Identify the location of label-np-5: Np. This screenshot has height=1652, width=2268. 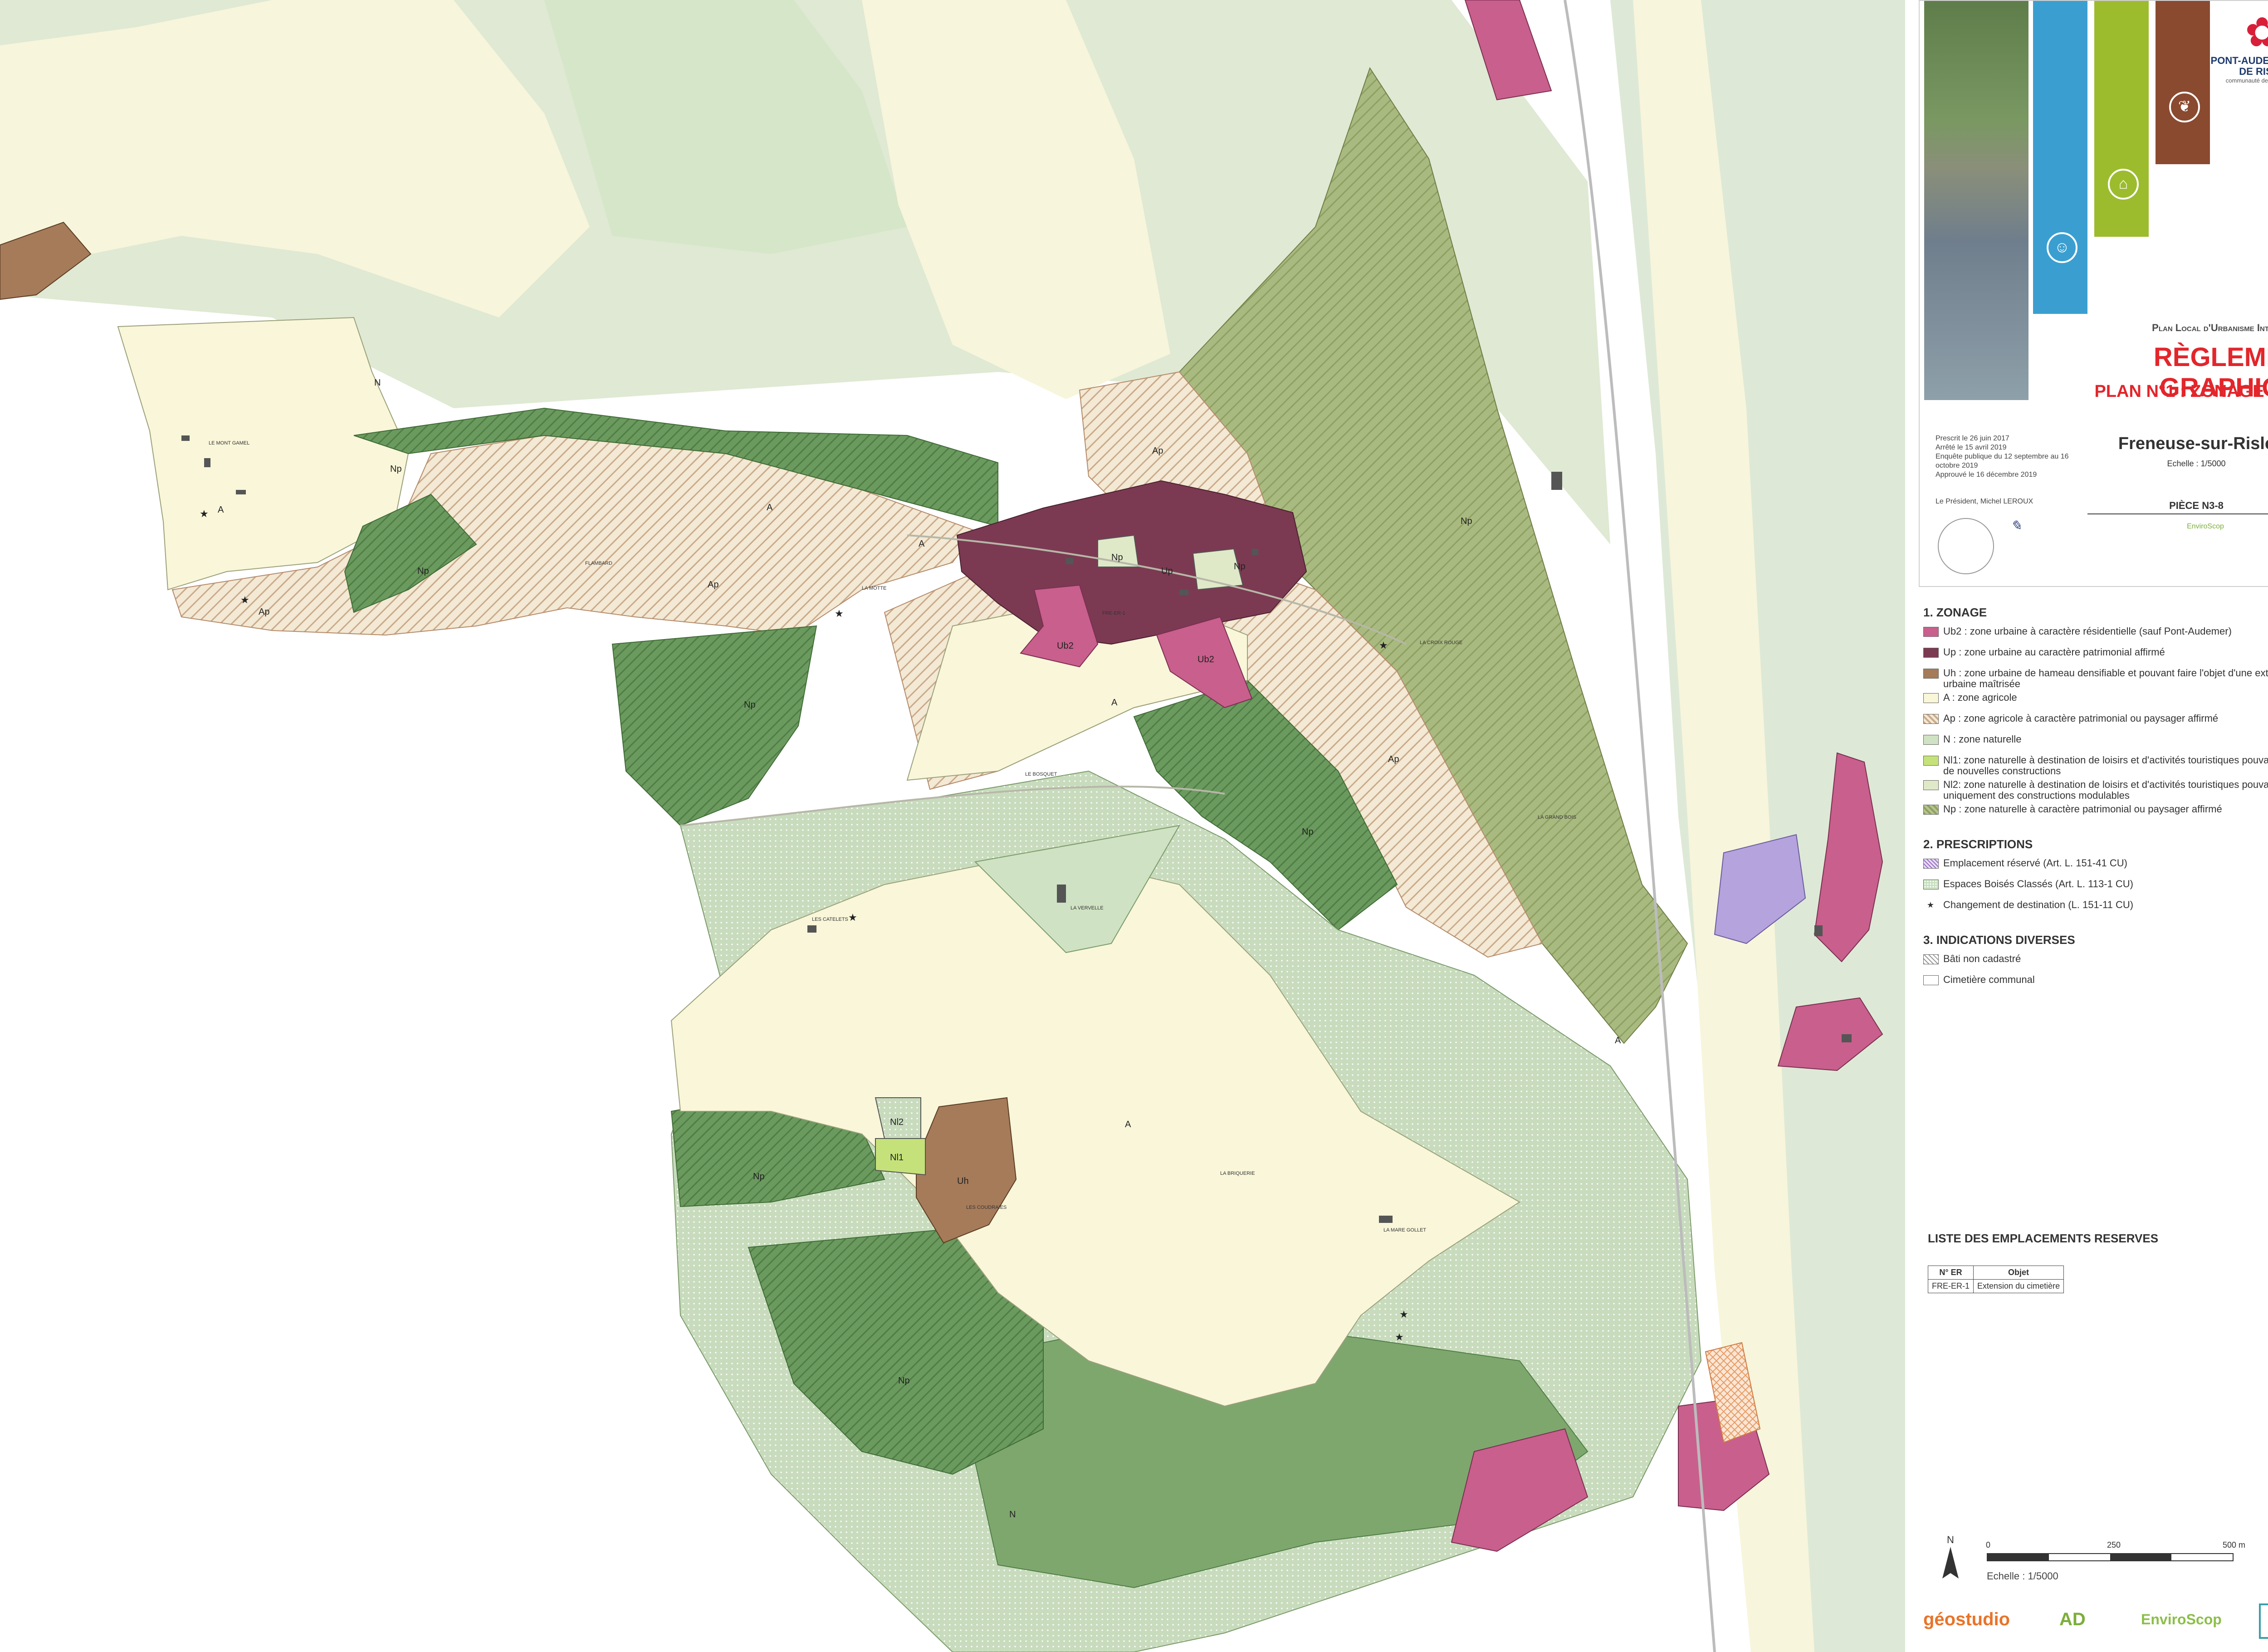
(423, 571).